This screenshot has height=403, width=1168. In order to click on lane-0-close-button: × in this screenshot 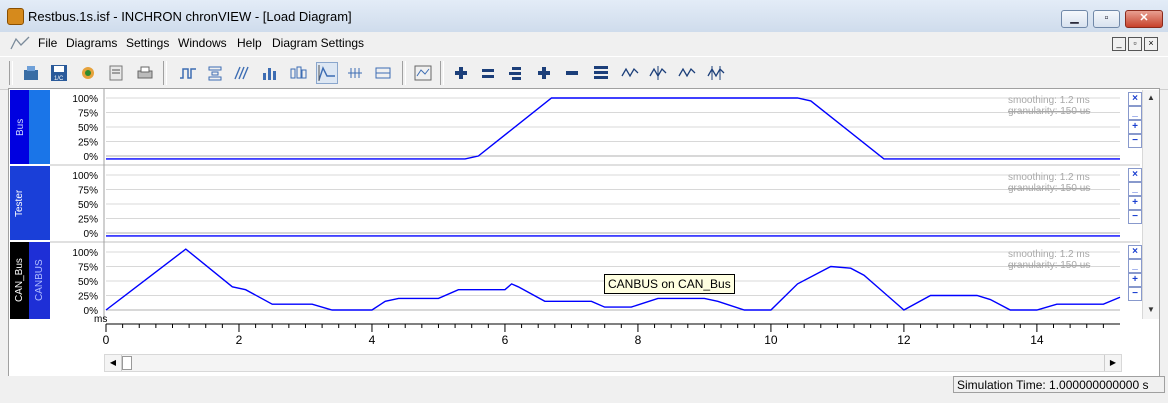, I will do `click(1135, 99)`.